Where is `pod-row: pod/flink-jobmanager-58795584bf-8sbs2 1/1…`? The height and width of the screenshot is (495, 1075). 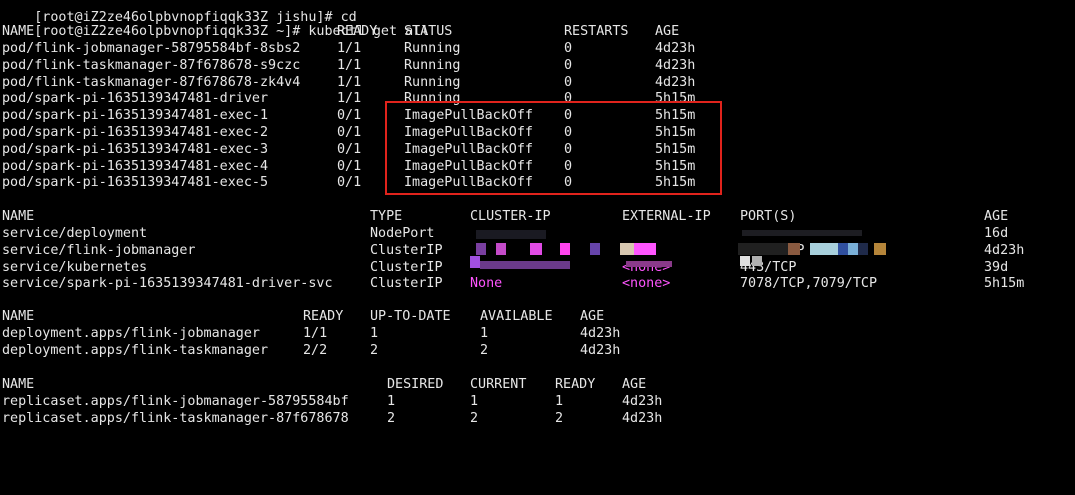
pod-row: pod/flink-jobmanager-58795584bf-8sbs2 1/1… is located at coordinates (537, 48).